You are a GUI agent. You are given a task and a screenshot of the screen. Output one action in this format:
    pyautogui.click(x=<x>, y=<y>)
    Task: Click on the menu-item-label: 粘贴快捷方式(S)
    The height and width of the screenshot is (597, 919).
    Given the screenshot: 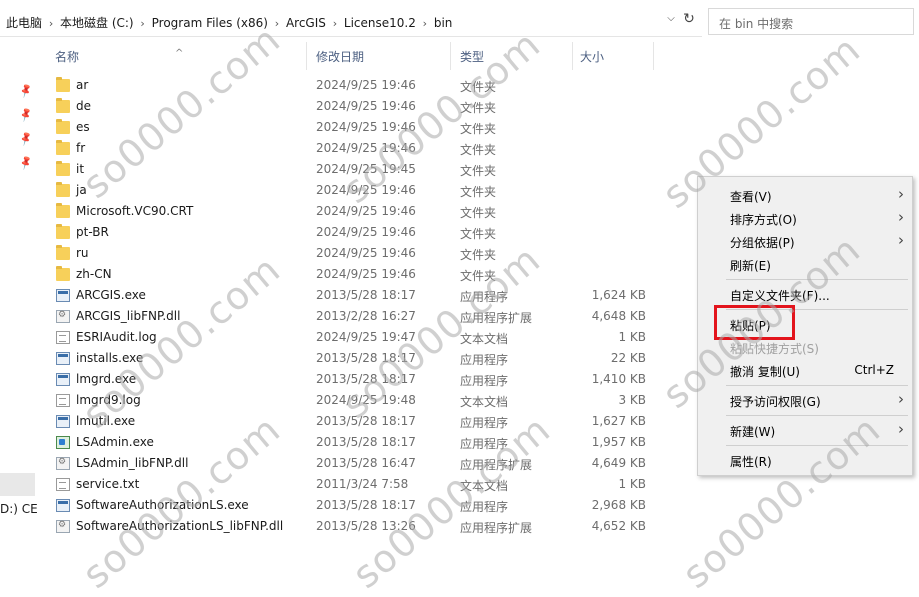 What is the action you would take?
    pyautogui.click(x=774, y=349)
    